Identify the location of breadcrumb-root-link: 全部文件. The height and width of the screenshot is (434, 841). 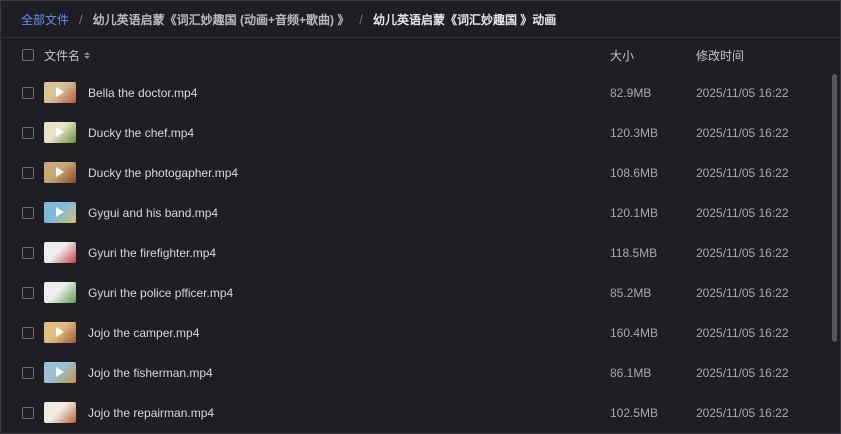
(45, 19).